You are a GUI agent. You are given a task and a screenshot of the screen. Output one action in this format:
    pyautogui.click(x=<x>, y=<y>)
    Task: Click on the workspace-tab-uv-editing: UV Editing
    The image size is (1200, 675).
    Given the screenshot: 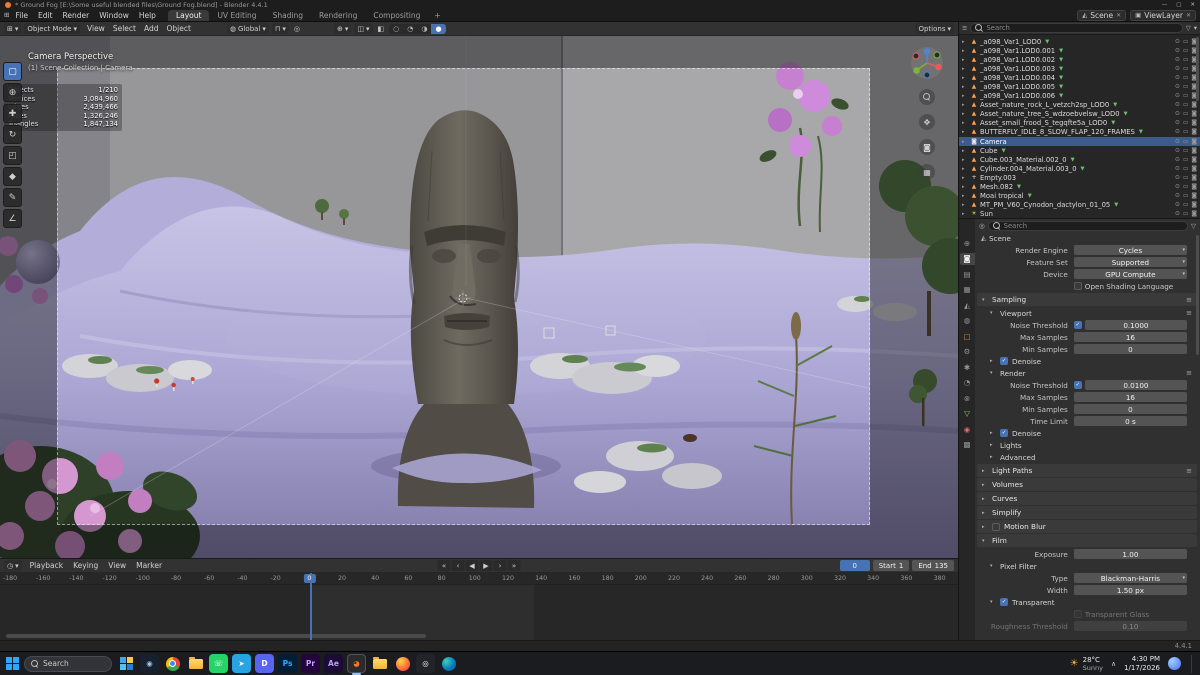 What is the action you would take?
    pyautogui.click(x=236, y=15)
    